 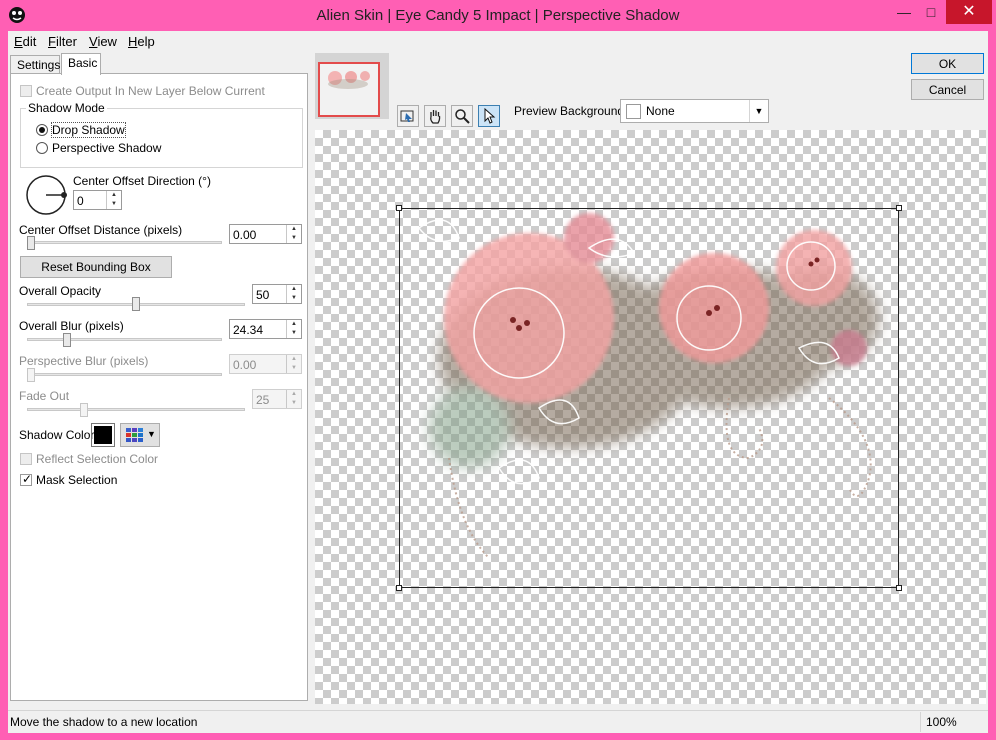 What do you see at coordinates (277, 294) in the screenshot?
I see `overall-opacity-input: 50 ▲ ▼` at bounding box center [277, 294].